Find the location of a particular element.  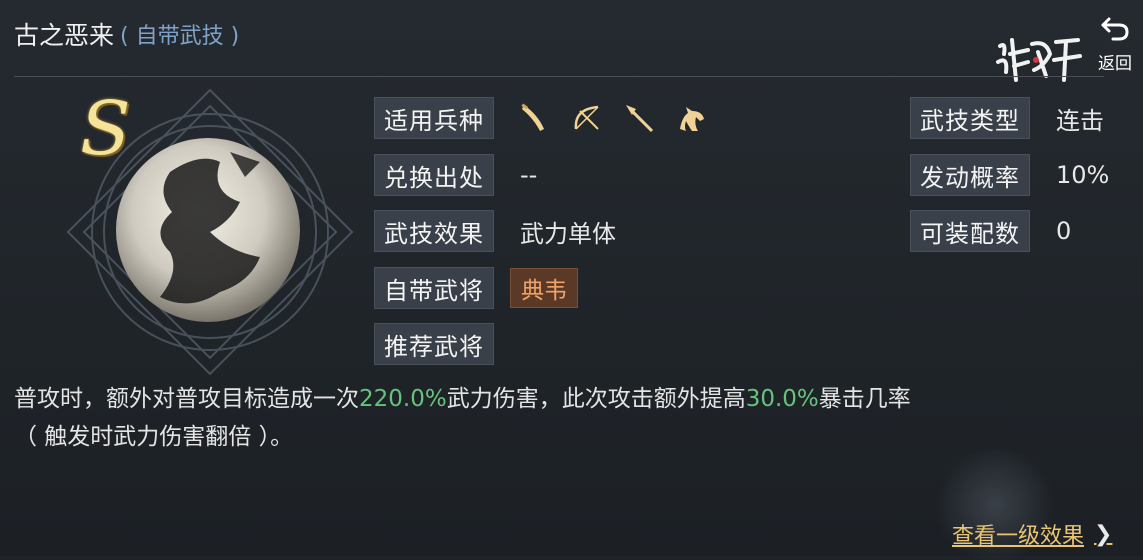

grade-letter: S is located at coordinates (105, 129).